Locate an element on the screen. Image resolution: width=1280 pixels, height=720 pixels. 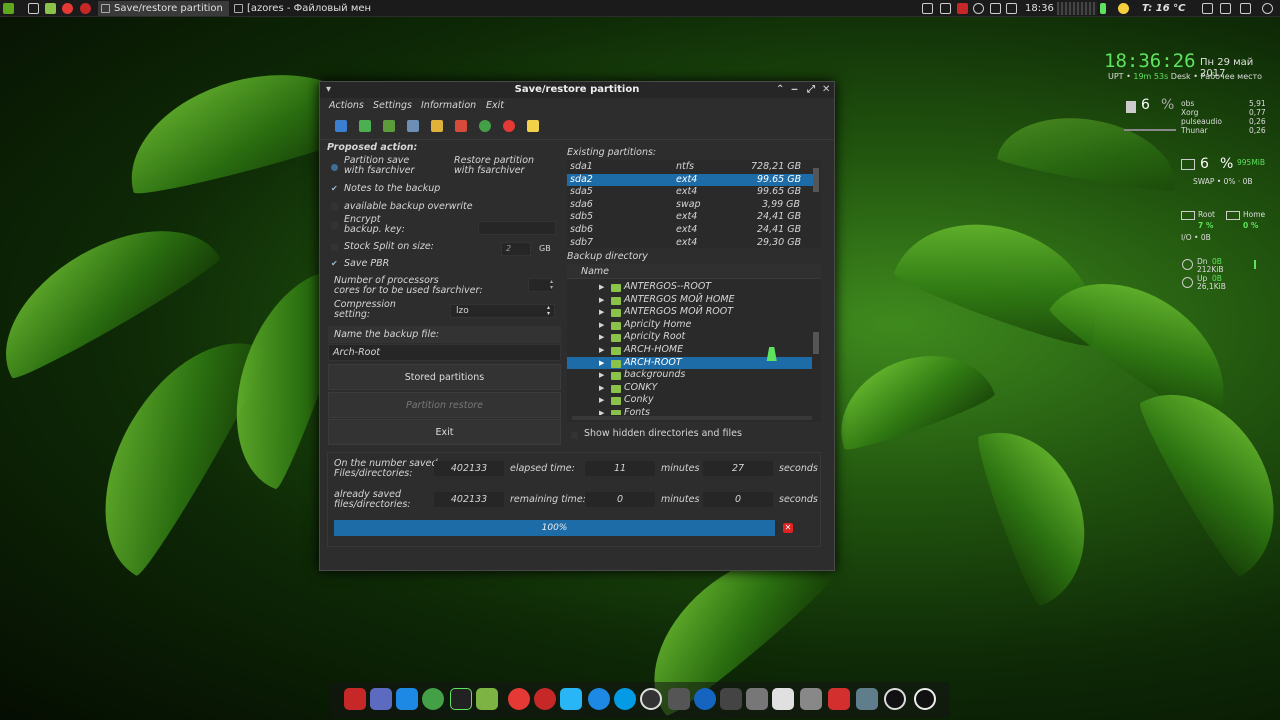
stop-icon is located at coordinates (509, 126).